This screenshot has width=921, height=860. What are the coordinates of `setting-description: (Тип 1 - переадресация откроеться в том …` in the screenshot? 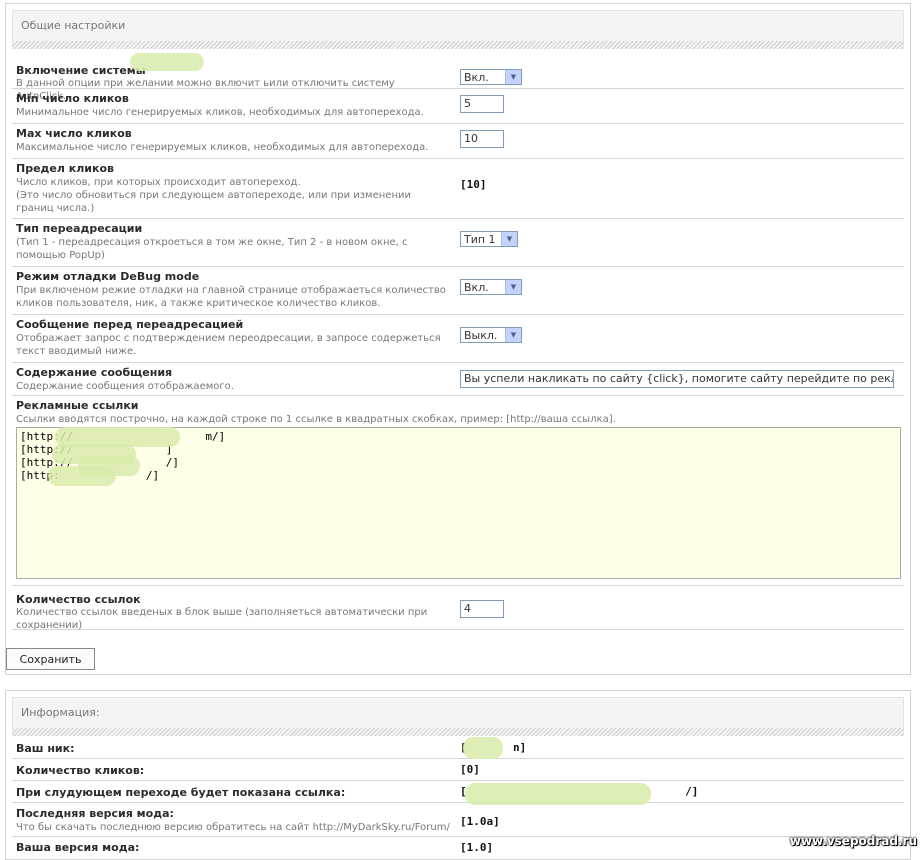 It's located at (212, 249).